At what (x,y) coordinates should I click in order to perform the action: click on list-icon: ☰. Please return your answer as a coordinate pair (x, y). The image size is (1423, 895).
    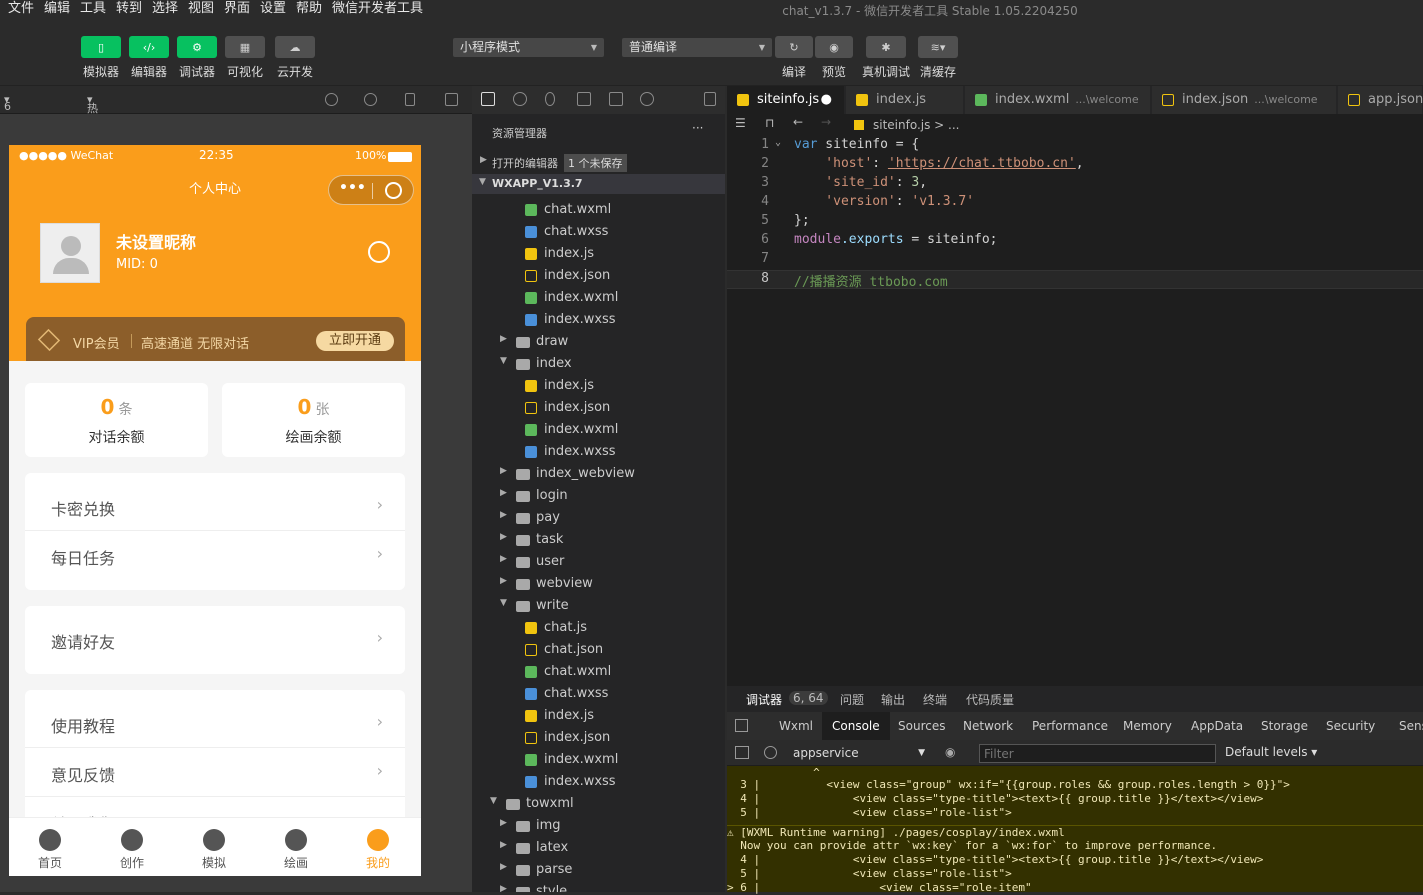
    Looking at the image, I should click on (740, 123).